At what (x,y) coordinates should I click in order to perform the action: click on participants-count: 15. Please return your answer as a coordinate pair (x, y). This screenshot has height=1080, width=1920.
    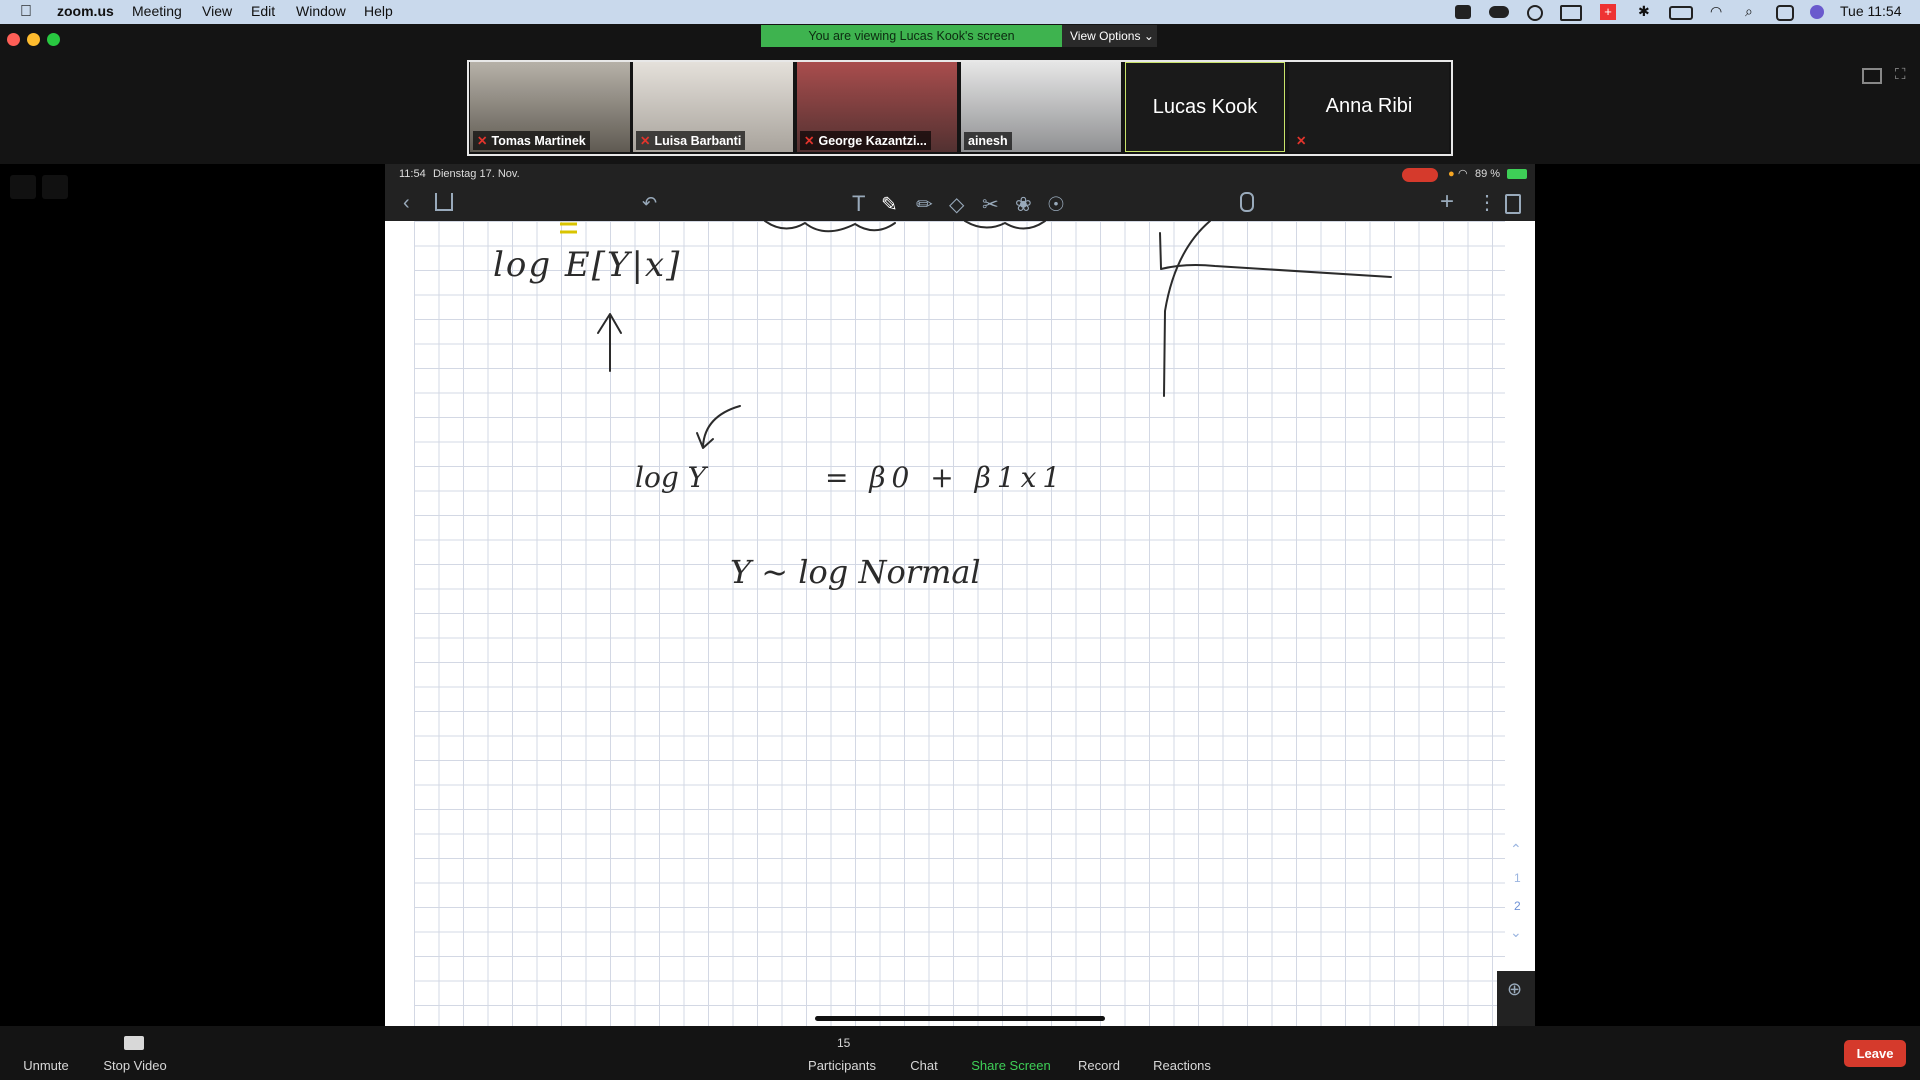
    Looking at the image, I should click on (844, 1043).